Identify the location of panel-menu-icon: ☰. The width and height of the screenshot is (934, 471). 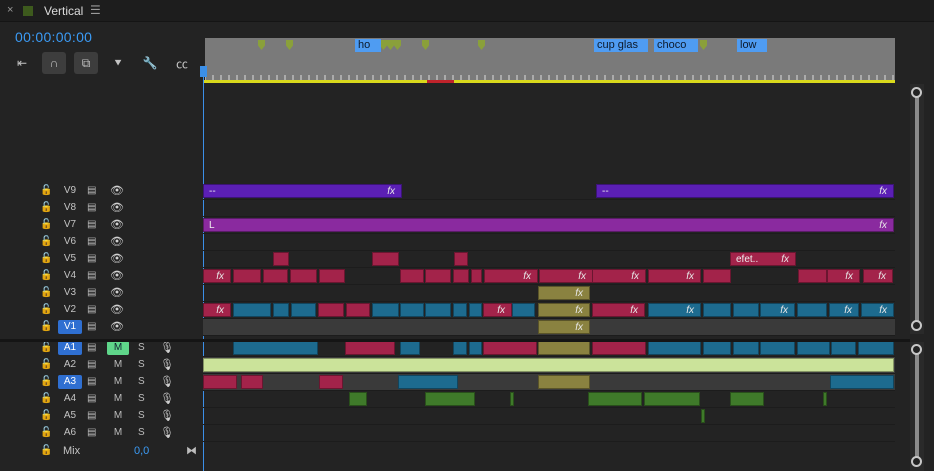
(95, 10).